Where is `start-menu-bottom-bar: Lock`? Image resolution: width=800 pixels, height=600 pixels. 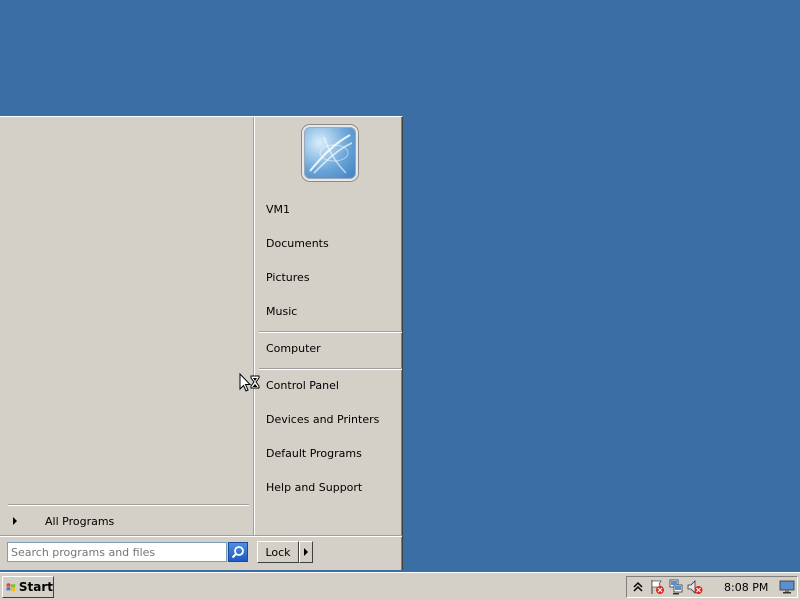 start-menu-bottom-bar: Lock is located at coordinates (201, 553).